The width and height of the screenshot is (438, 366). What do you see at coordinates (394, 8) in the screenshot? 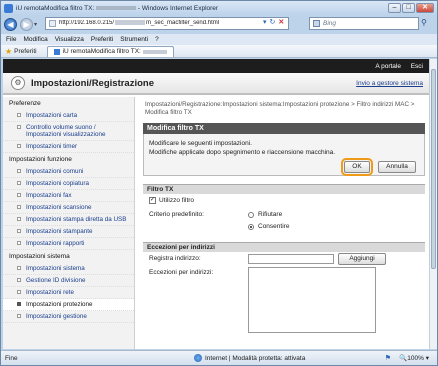
I see `minimize-button: –` at bounding box center [394, 8].